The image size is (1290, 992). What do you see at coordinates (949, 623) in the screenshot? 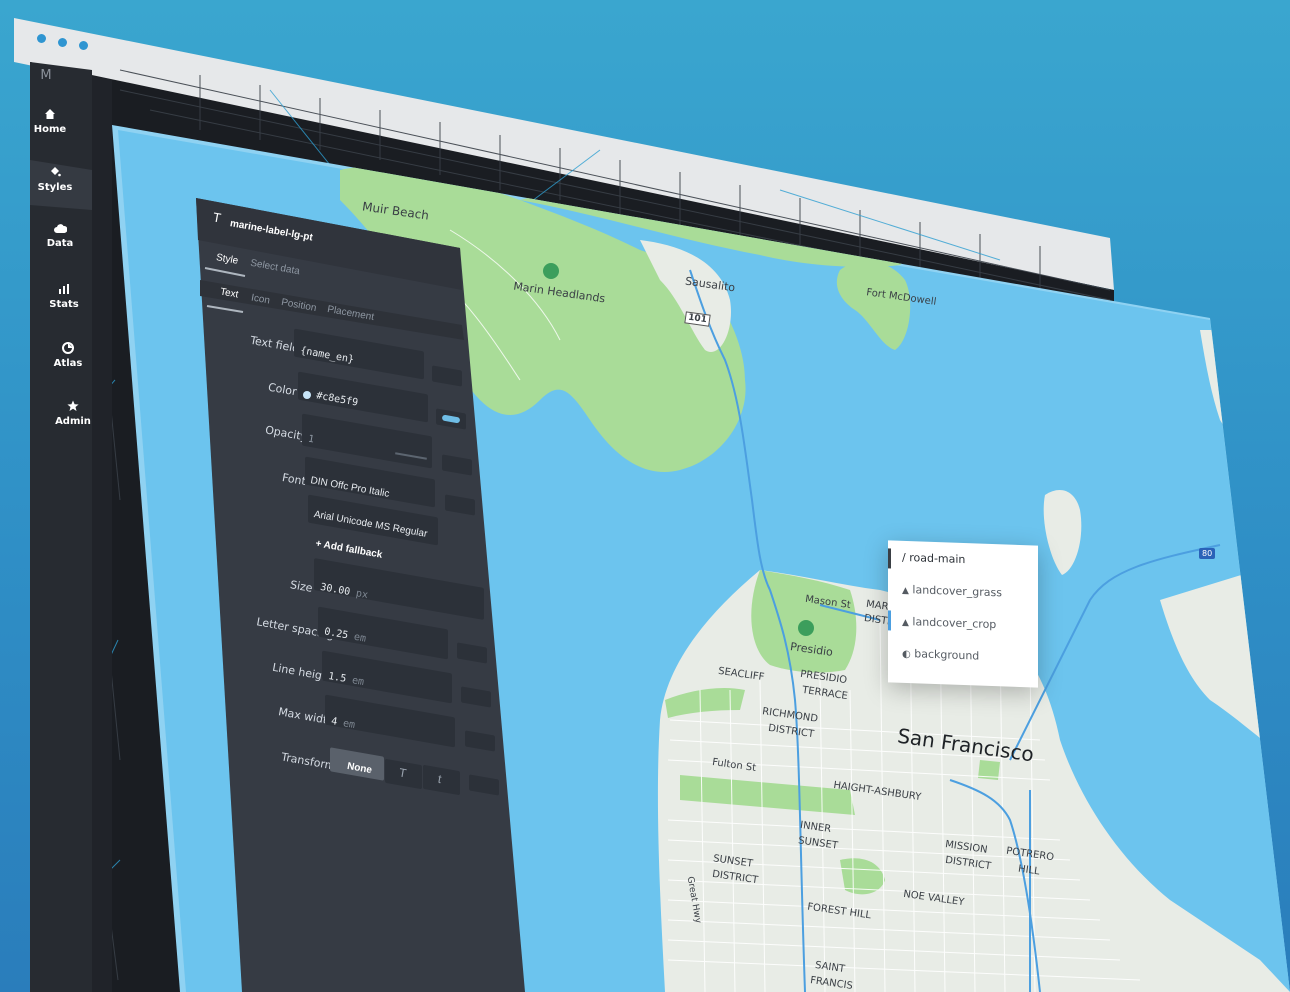
I see `popup-item-landcover-crop: ▲ landcover_crop` at bounding box center [949, 623].